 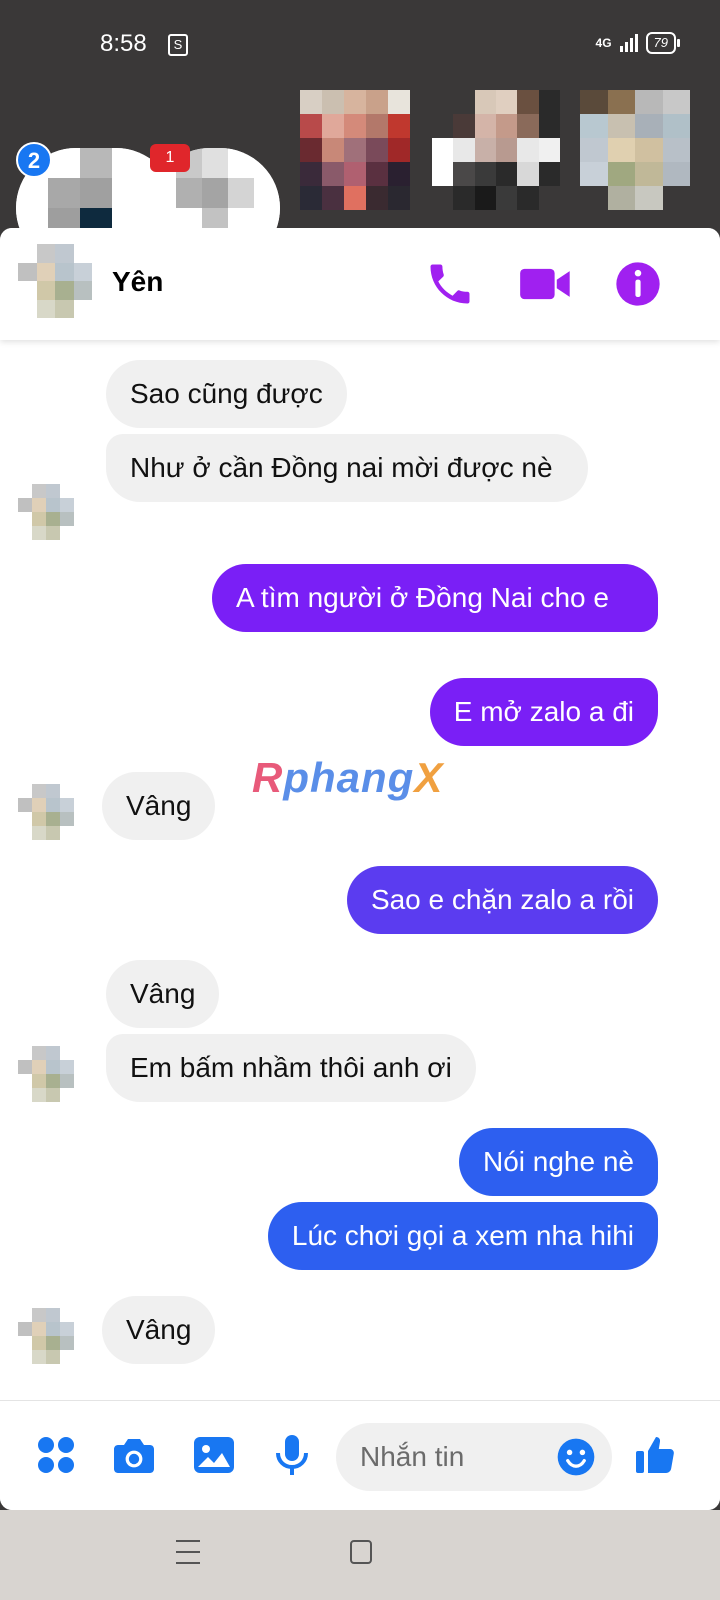 What do you see at coordinates (663, 43) in the screenshot?
I see `battery-icon: 79` at bounding box center [663, 43].